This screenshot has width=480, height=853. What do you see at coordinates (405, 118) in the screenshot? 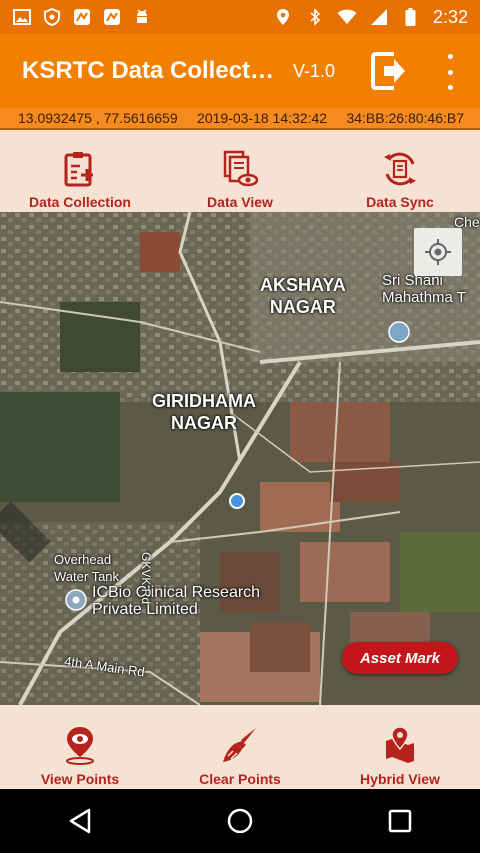
I see `mac-address-text: 34:BB:26:80:46:B7` at bounding box center [405, 118].